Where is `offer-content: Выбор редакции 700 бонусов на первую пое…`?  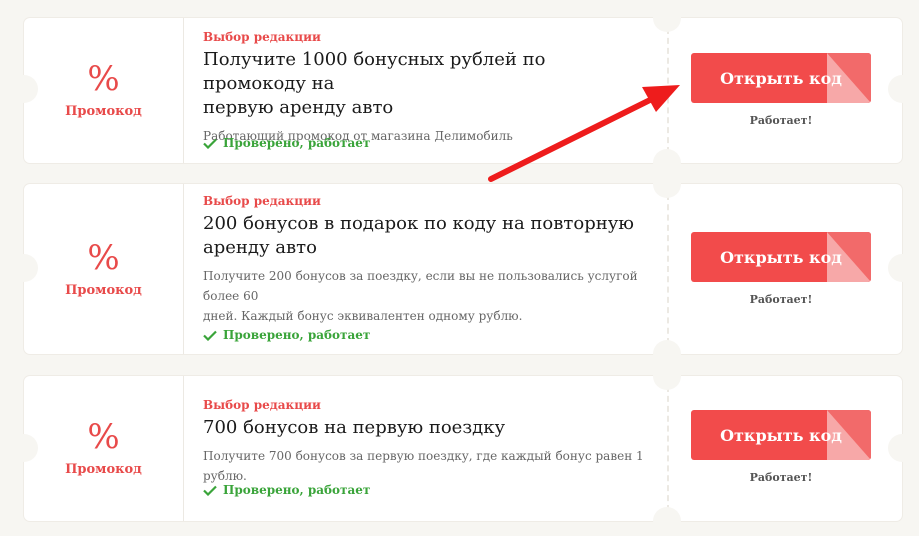 offer-content: Выбор редакции 700 бонусов на первую пое… is located at coordinates (428, 442).